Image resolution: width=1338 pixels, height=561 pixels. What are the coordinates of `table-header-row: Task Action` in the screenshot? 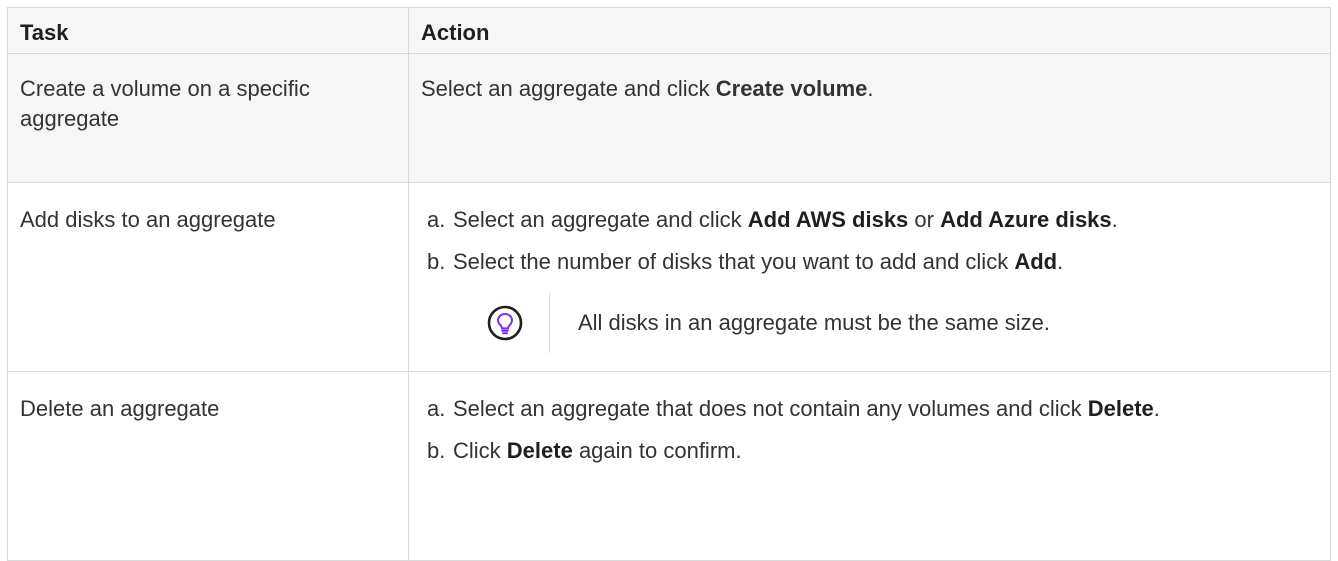 It's located at (669, 30).